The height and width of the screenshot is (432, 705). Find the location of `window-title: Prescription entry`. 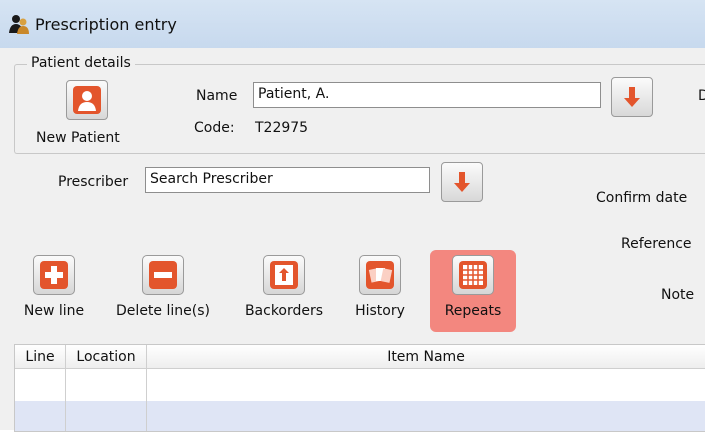

window-title: Prescription entry is located at coordinates (106, 24).